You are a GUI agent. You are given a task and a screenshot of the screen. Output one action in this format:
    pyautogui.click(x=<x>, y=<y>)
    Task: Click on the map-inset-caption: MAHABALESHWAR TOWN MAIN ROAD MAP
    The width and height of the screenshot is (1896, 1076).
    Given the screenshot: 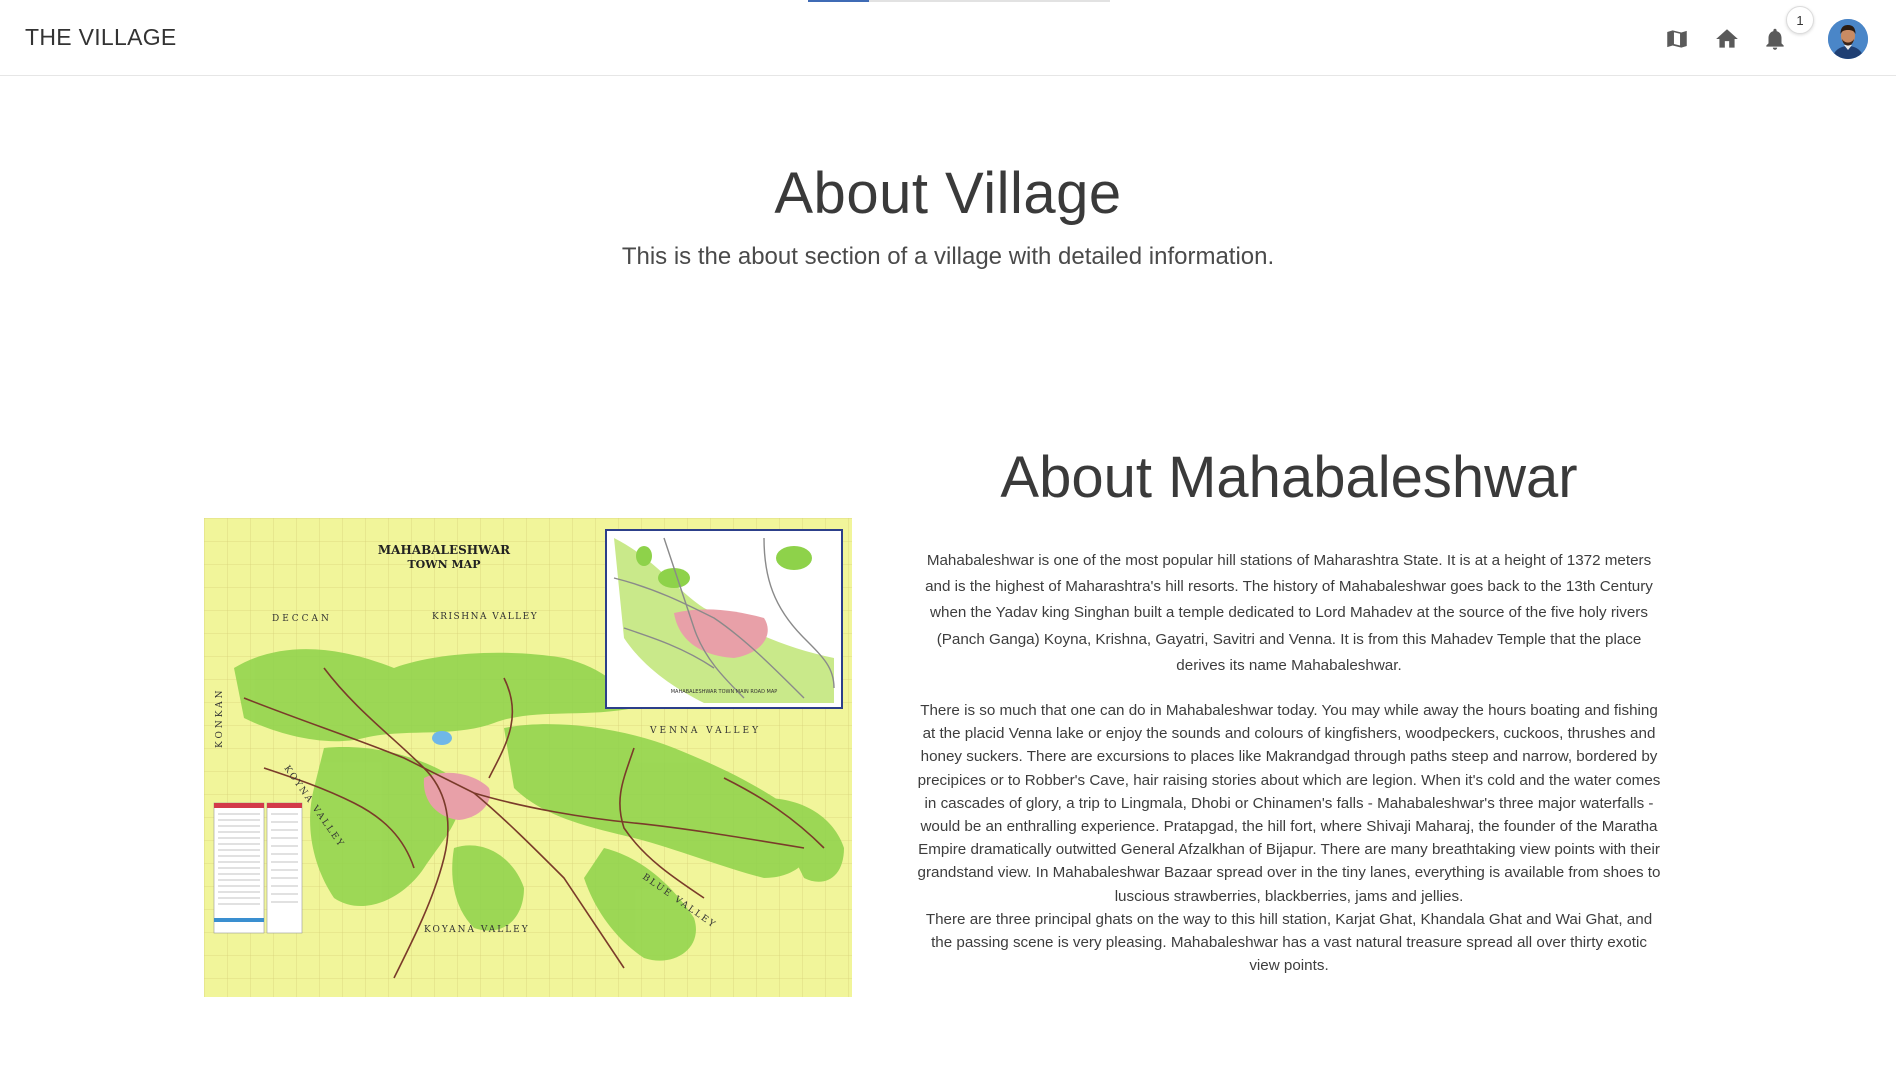 What is the action you would take?
    pyautogui.click(x=724, y=692)
    